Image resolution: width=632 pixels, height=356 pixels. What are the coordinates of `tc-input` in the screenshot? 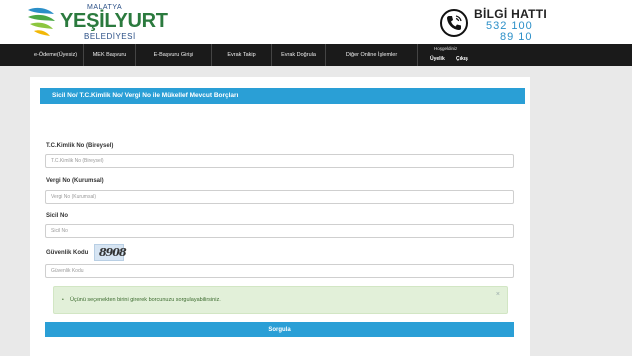 It's located at (279, 161).